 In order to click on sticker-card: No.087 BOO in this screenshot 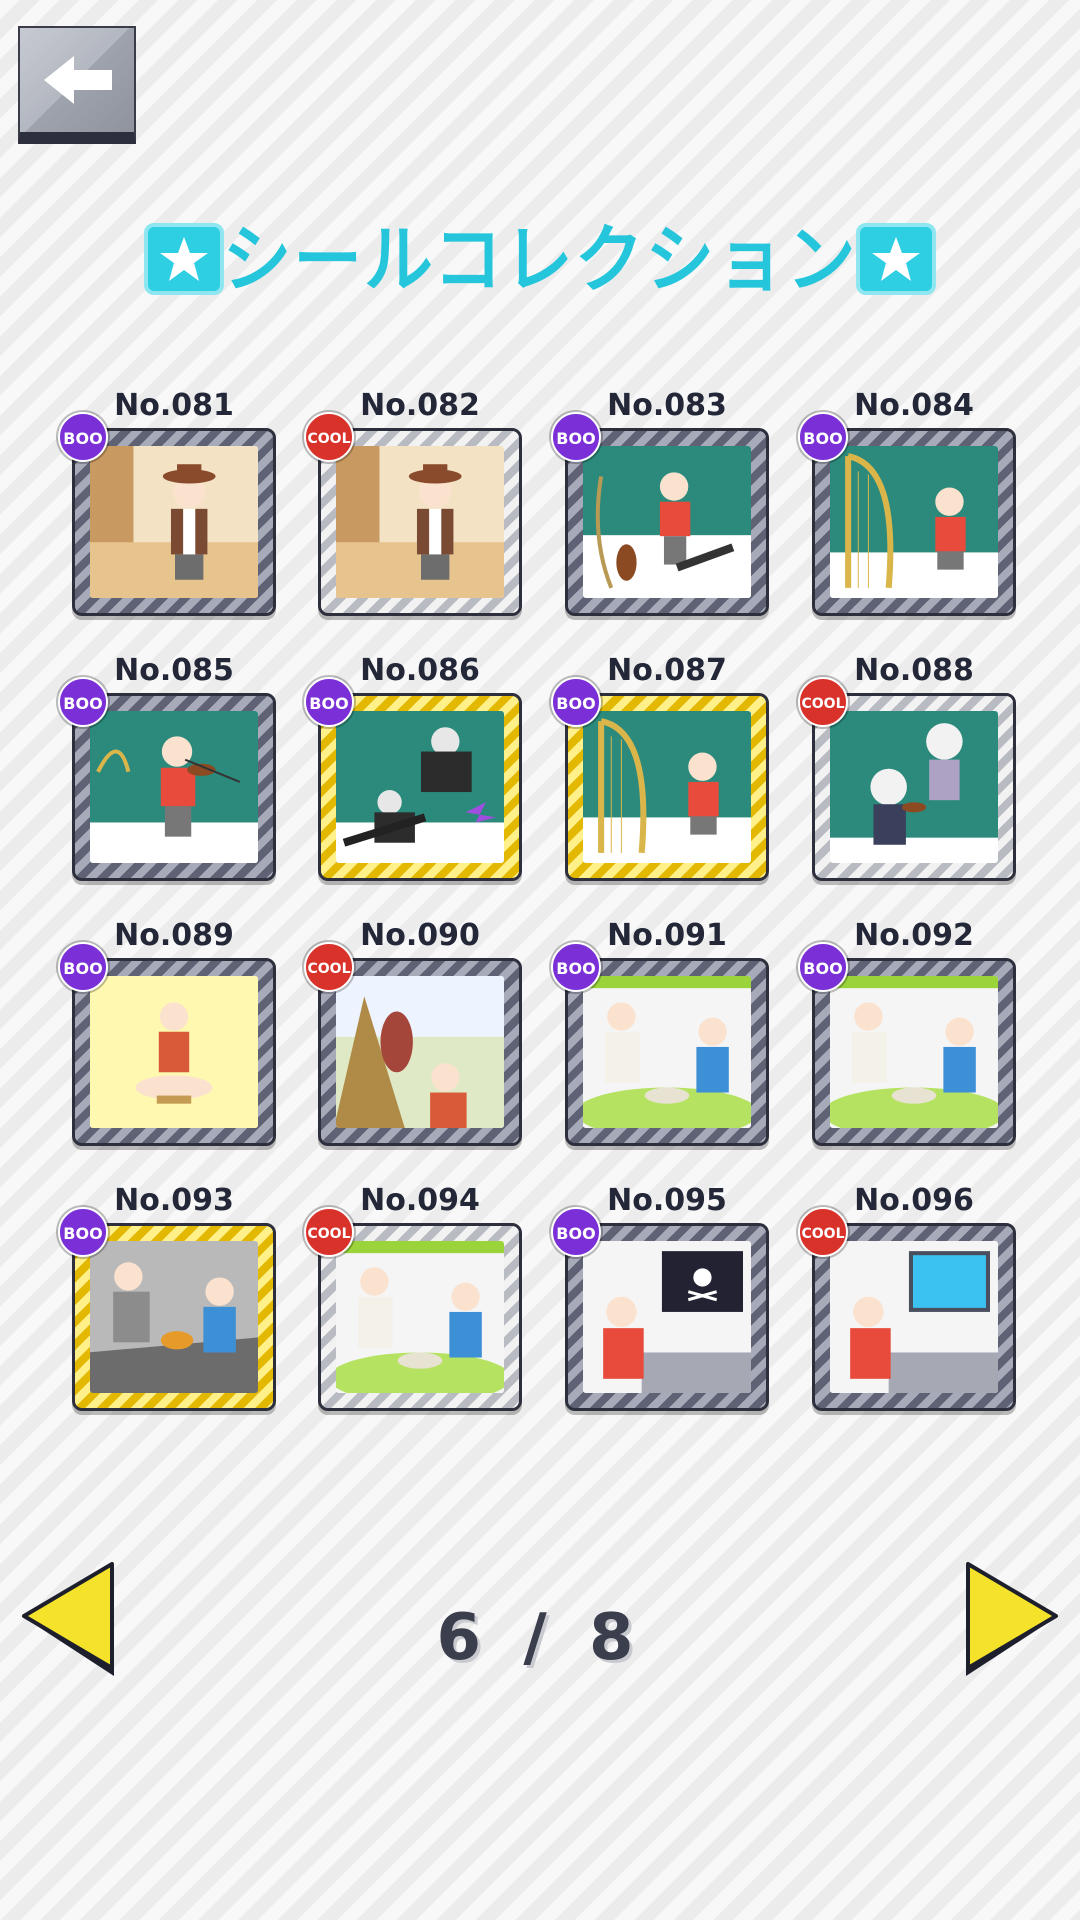, I will do `click(660, 773)`.